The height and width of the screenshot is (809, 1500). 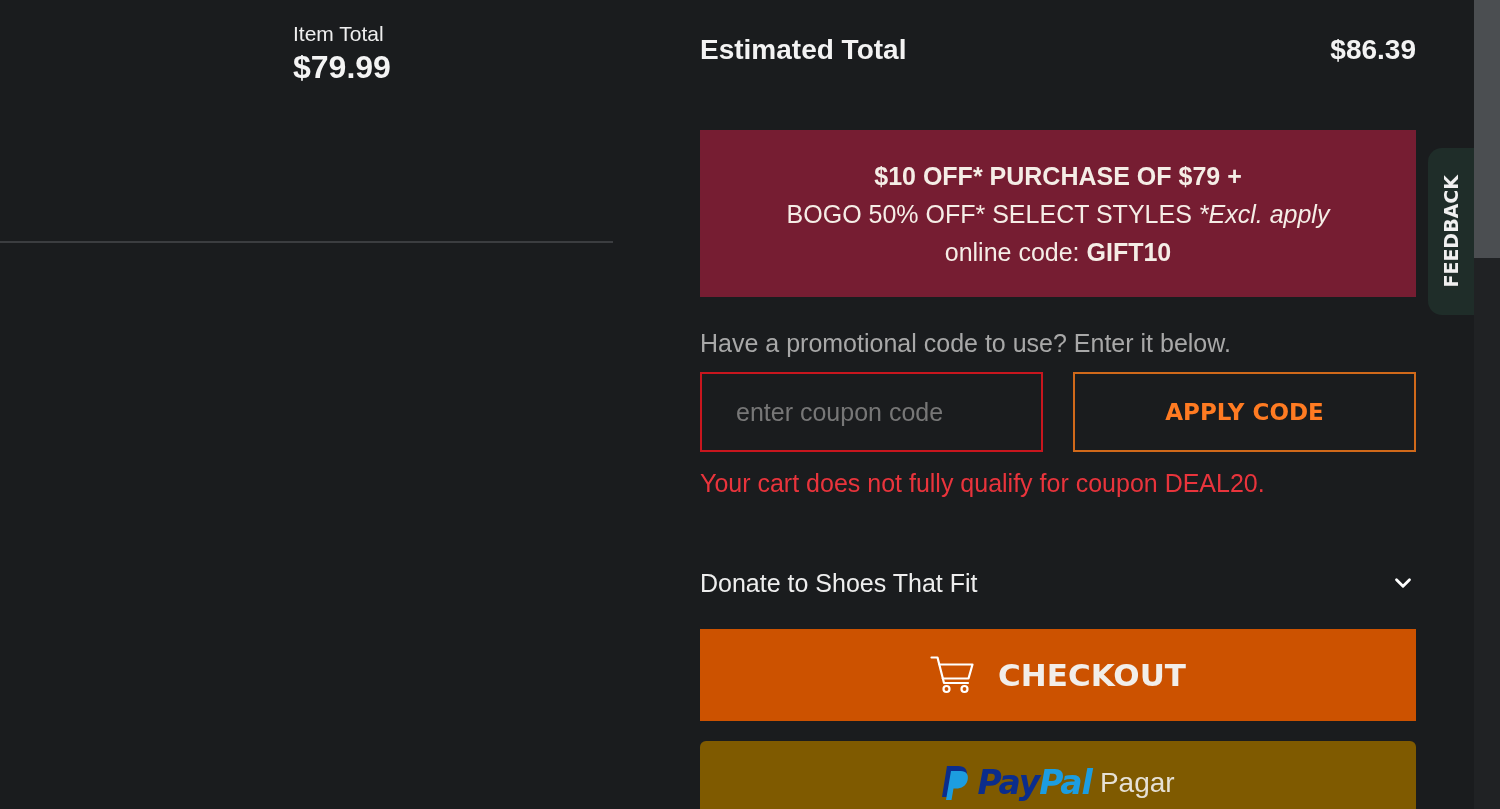 I want to click on paypal-wordmark: PayPal, so click(x=1034, y=783).